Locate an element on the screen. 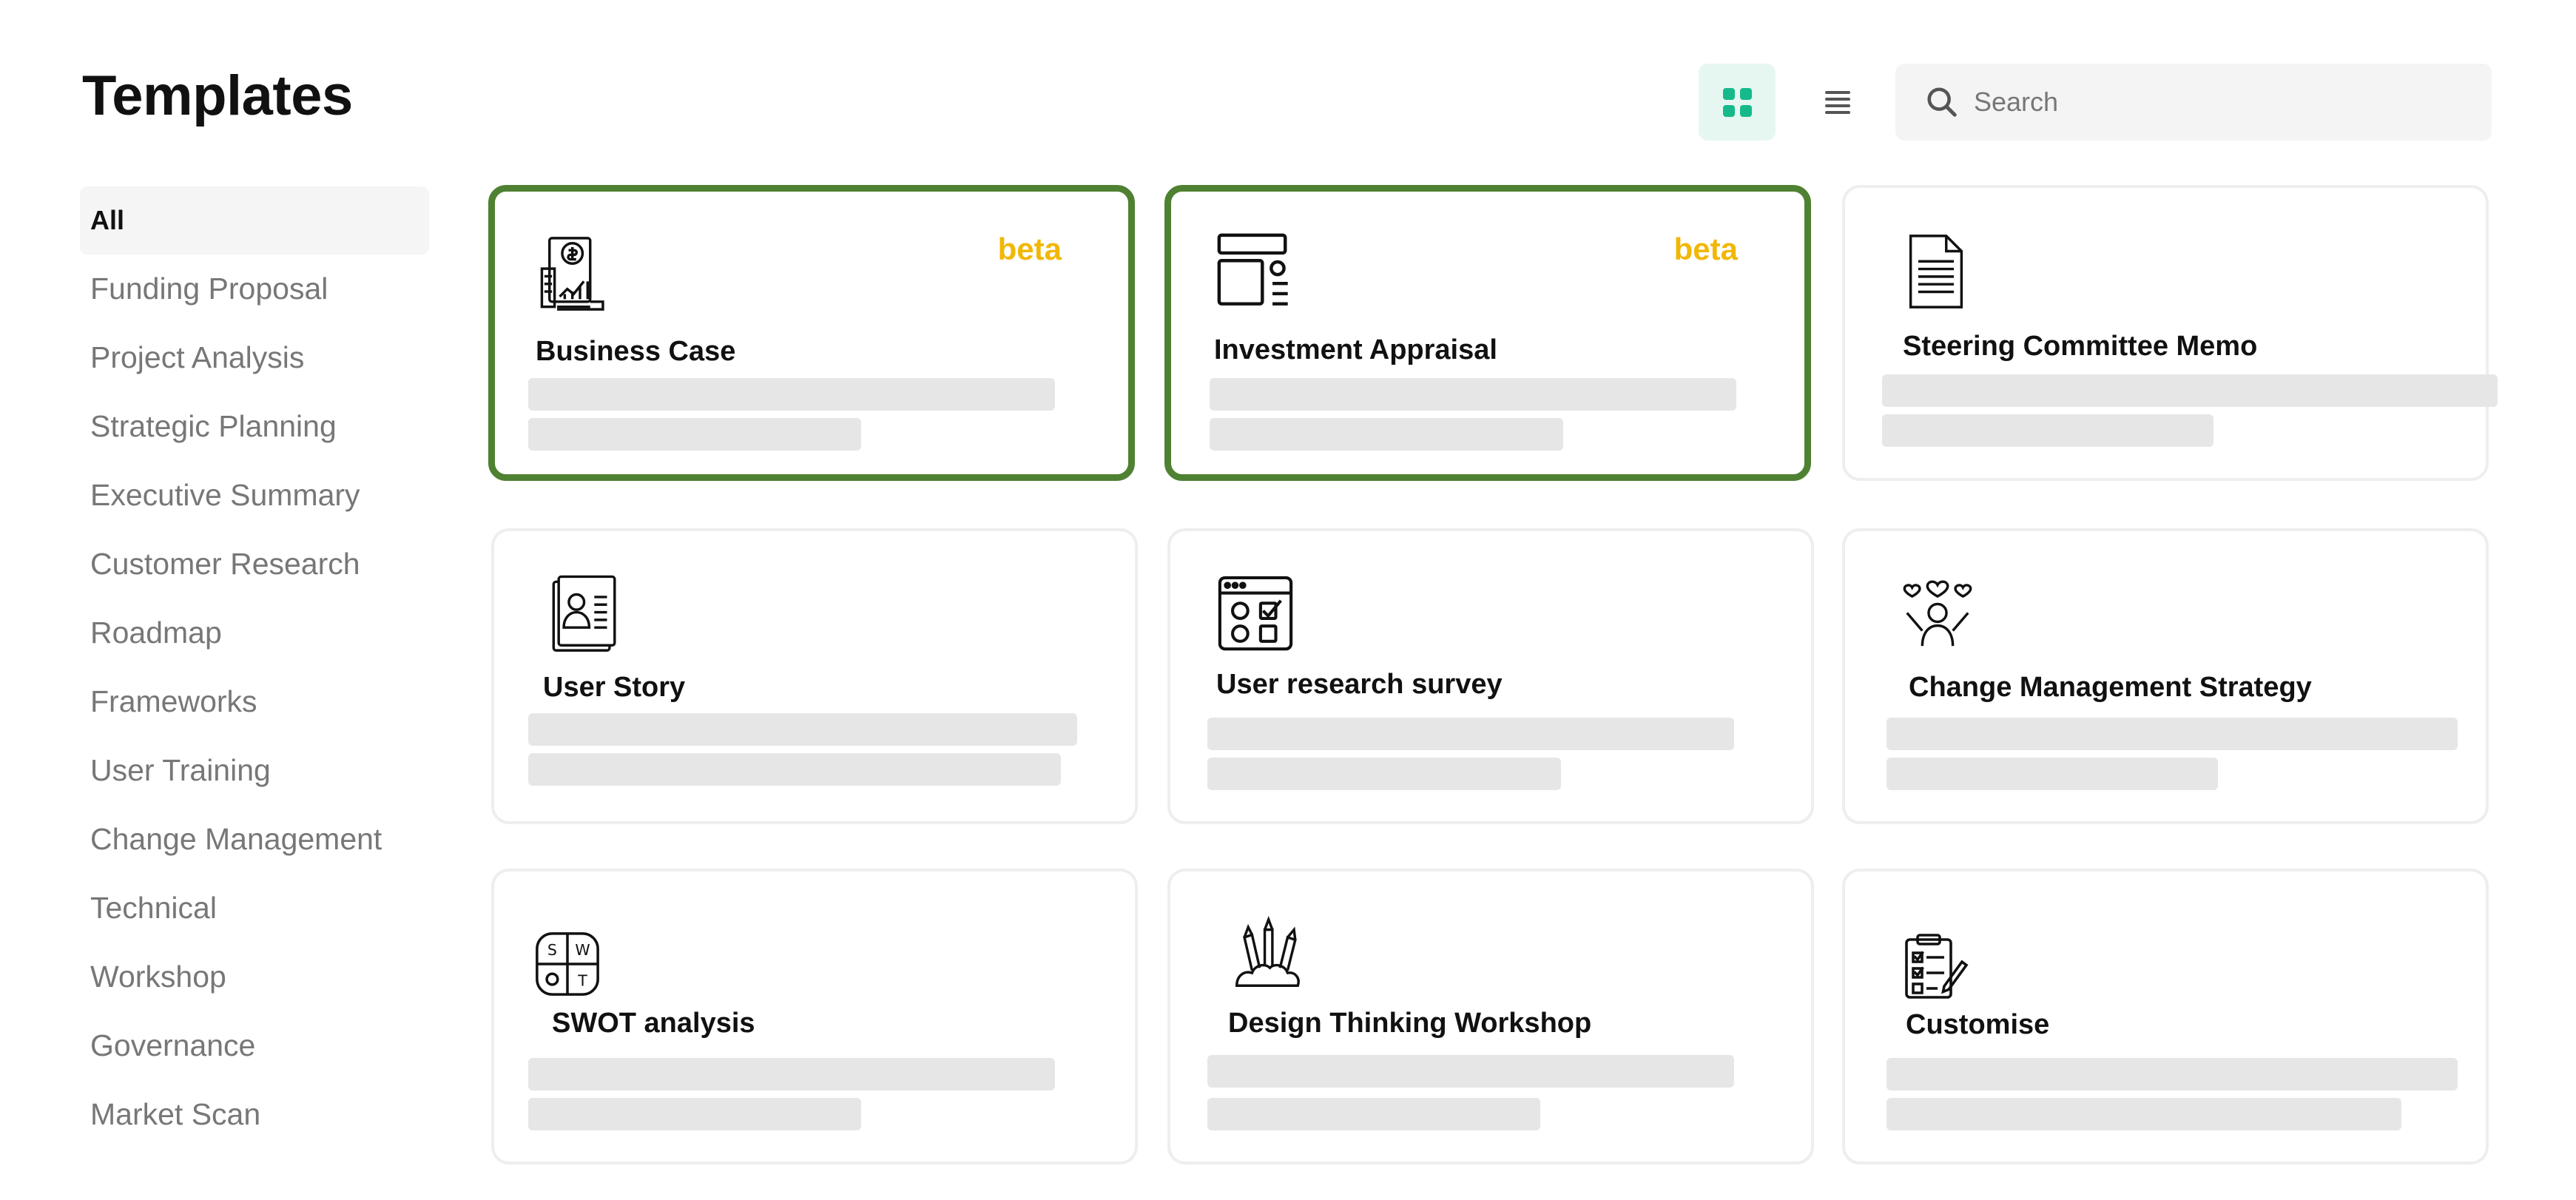 The height and width of the screenshot is (1200, 2576). template-card-business-case: beta Business Case is located at coordinates (811, 333).